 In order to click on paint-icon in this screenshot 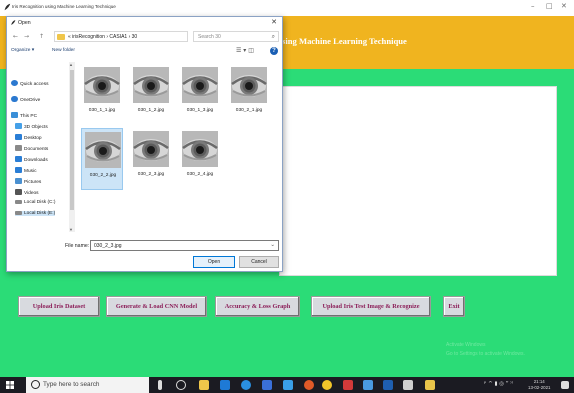, I will do `click(348, 385)`.